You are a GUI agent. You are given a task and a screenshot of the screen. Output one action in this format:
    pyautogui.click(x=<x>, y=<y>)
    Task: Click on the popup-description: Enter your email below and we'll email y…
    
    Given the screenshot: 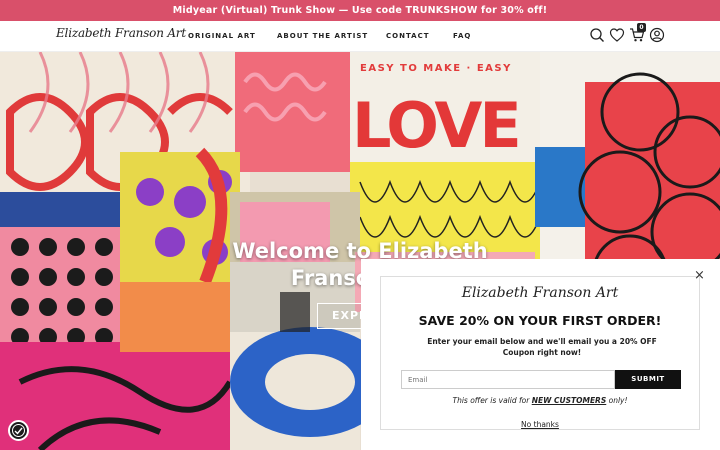 What is the action you would take?
    pyautogui.click(x=542, y=347)
    